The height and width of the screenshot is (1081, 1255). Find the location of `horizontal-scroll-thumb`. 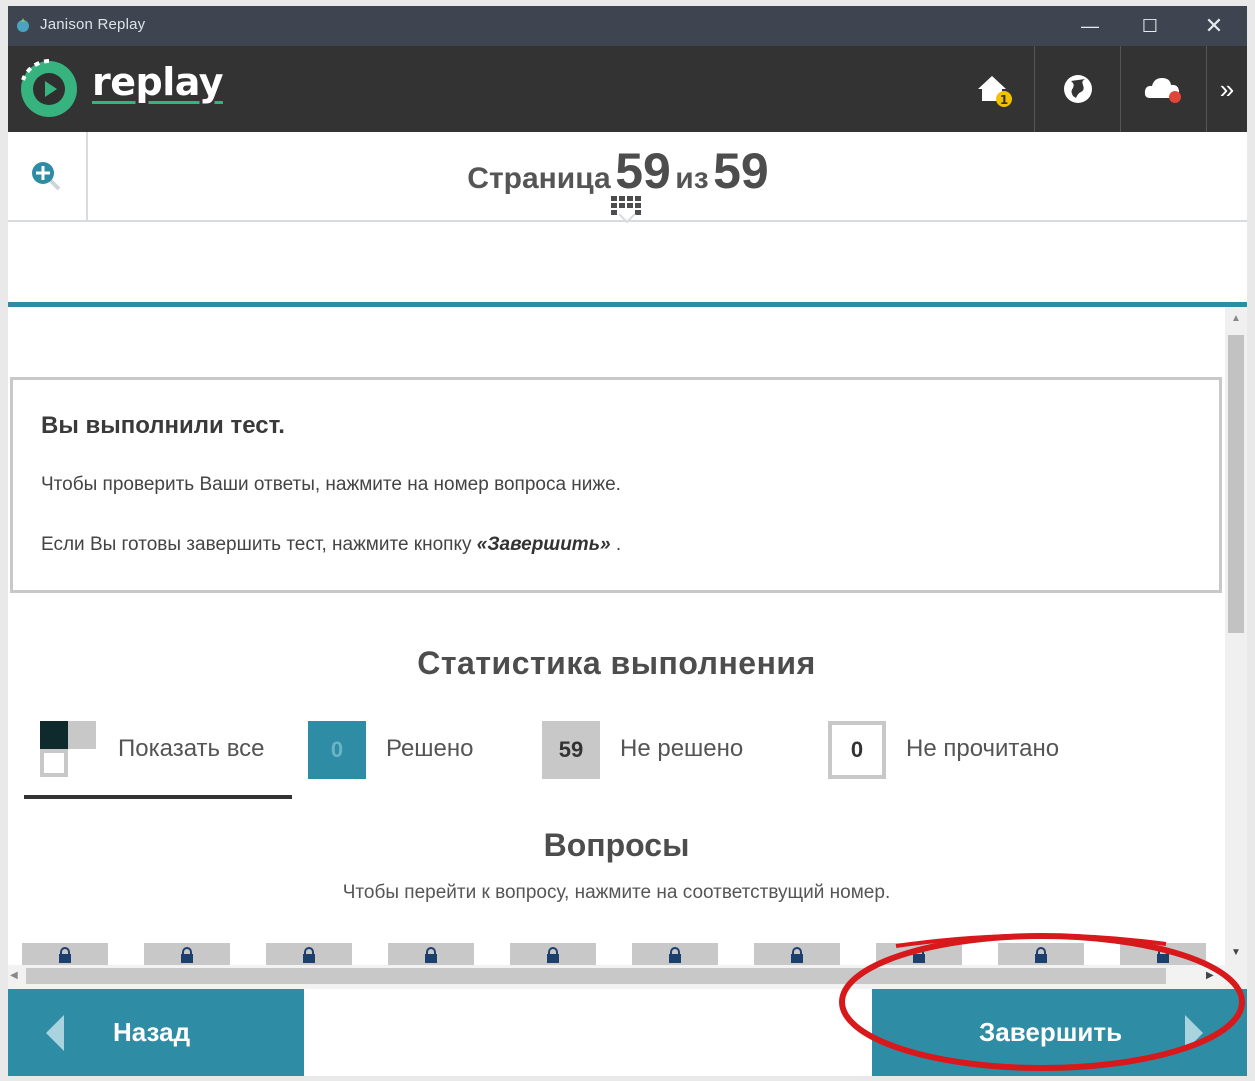

horizontal-scroll-thumb is located at coordinates (596, 976).